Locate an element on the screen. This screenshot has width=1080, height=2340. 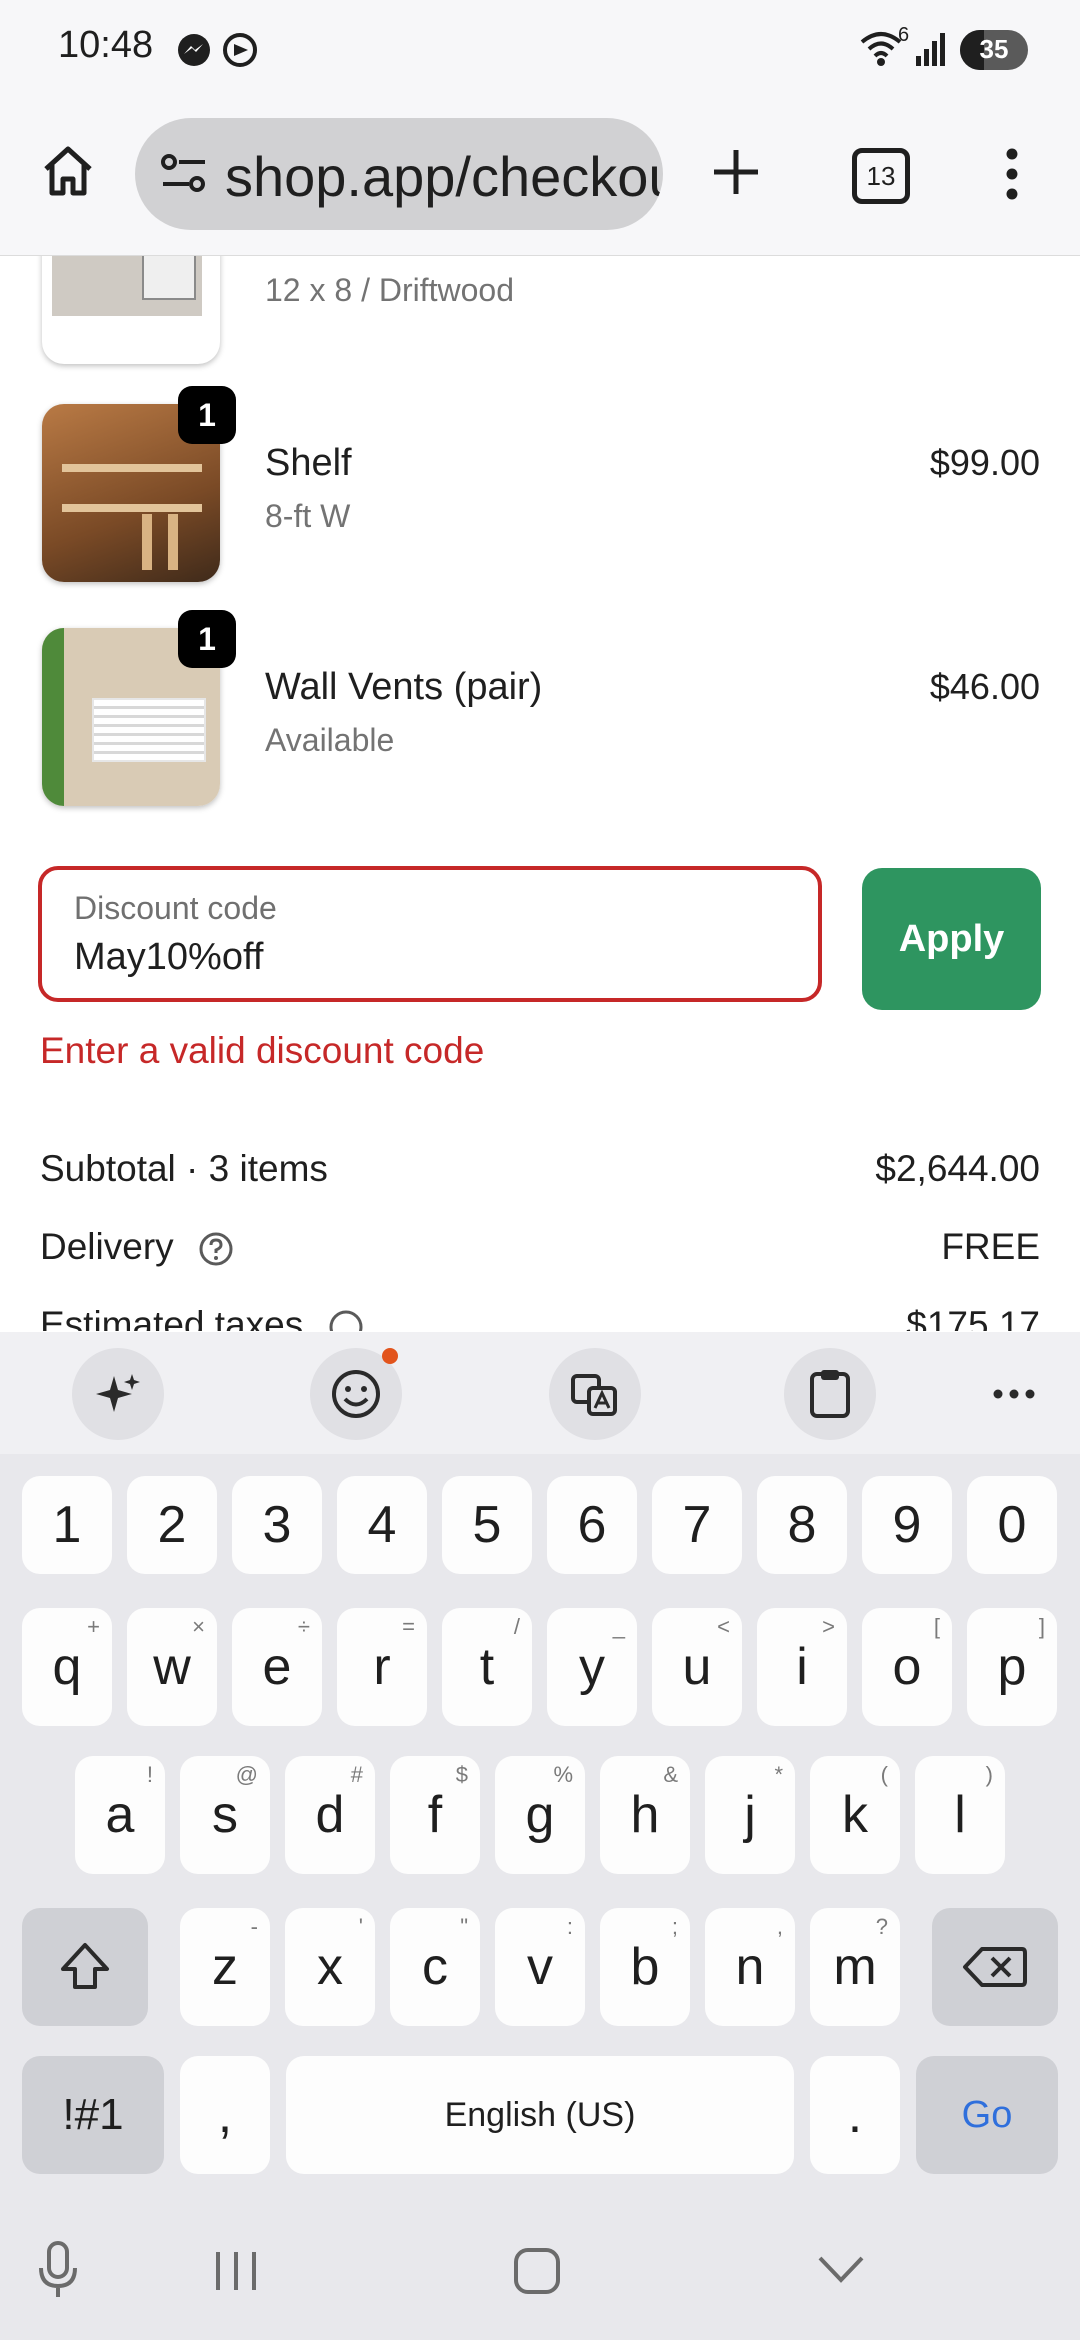
key-label: v is located at coordinates (540, 1967).